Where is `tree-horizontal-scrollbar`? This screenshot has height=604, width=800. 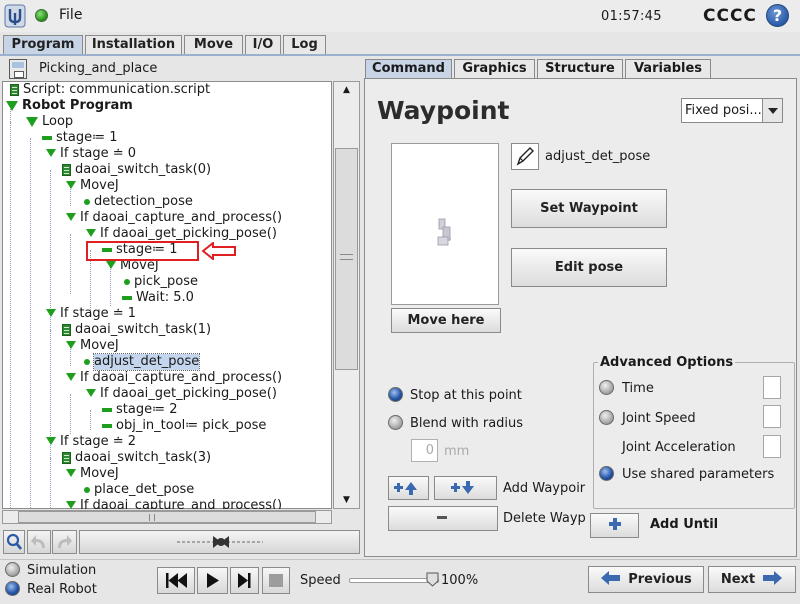
tree-horizontal-scrollbar is located at coordinates (167, 517).